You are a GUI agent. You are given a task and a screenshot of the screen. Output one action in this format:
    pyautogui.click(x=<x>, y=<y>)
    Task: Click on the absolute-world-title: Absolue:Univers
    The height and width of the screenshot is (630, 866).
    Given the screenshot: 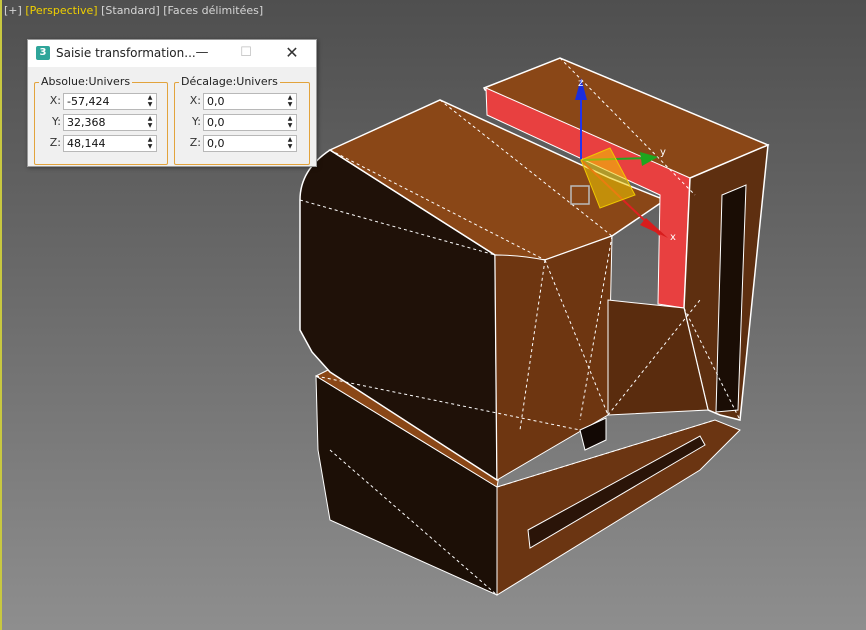 What is the action you would take?
    pyautogui.click(x=86, y=81)
    